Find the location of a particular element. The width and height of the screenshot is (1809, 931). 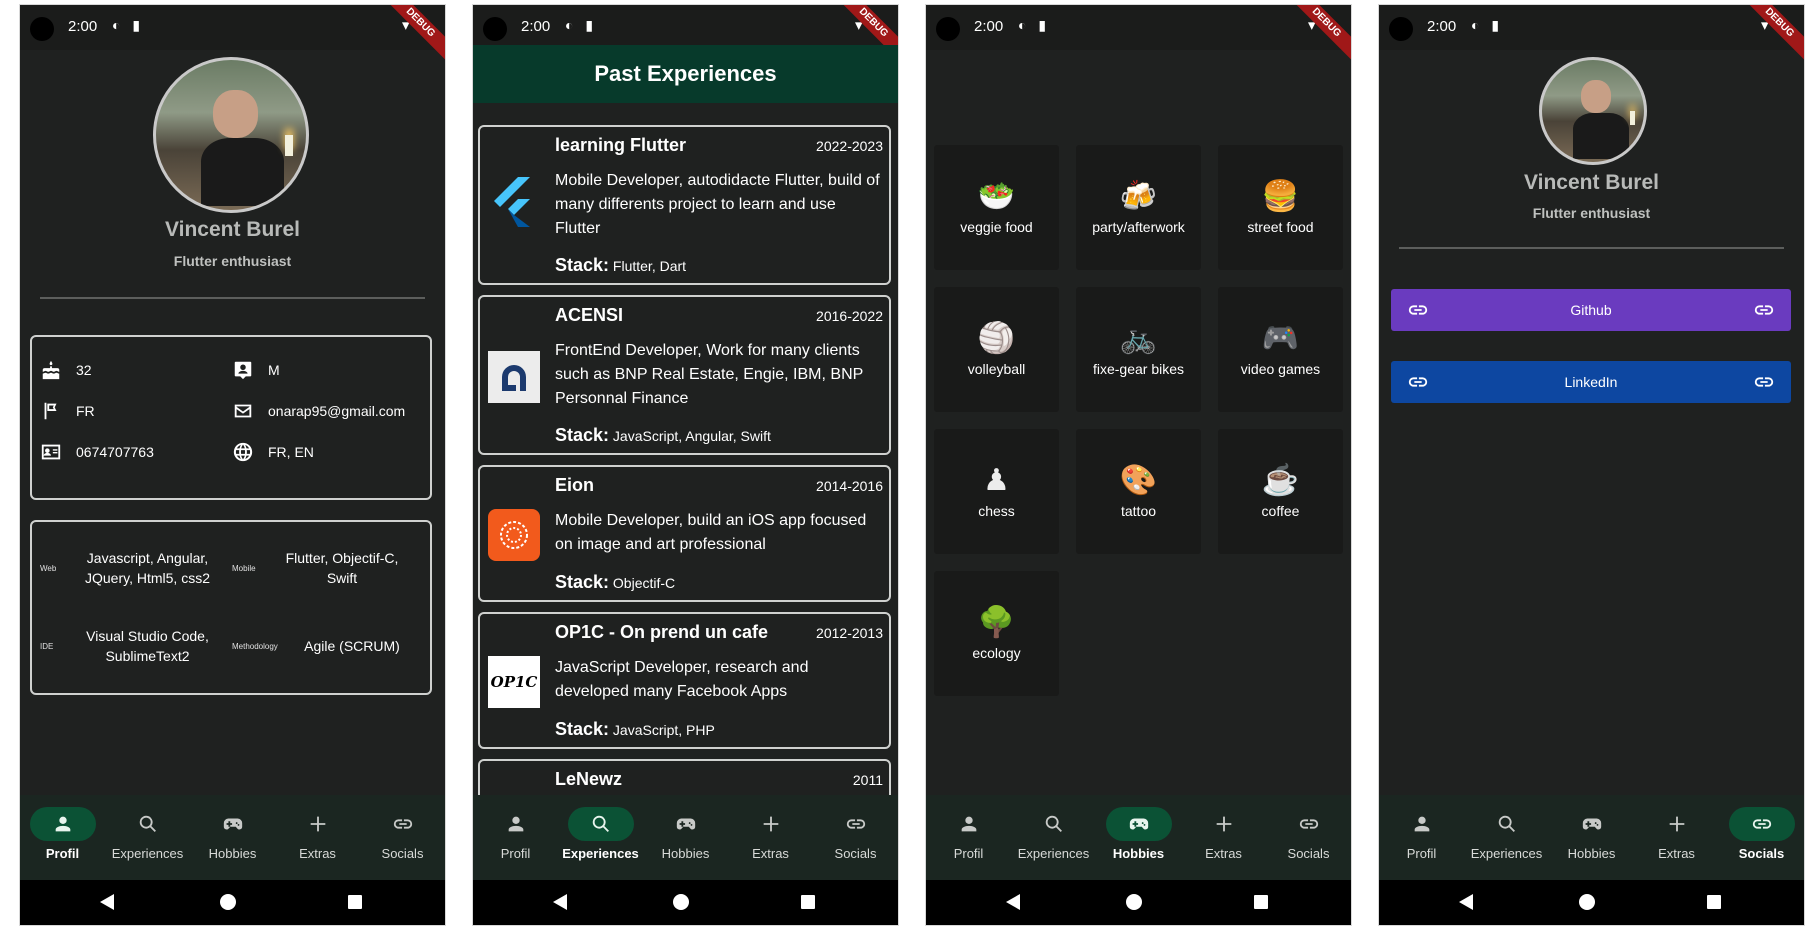

stack-label: Stack: is located at coordinates (582, 265).